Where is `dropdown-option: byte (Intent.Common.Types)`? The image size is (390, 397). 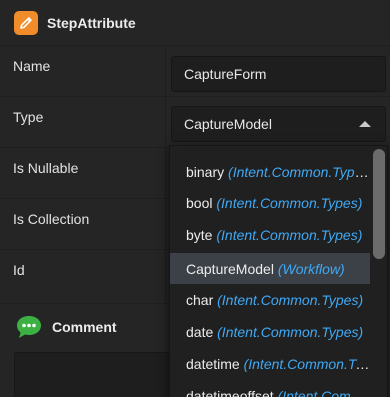 dropdown-option: byte (Intent.Common.Types) is located at coordinates (270, 235).